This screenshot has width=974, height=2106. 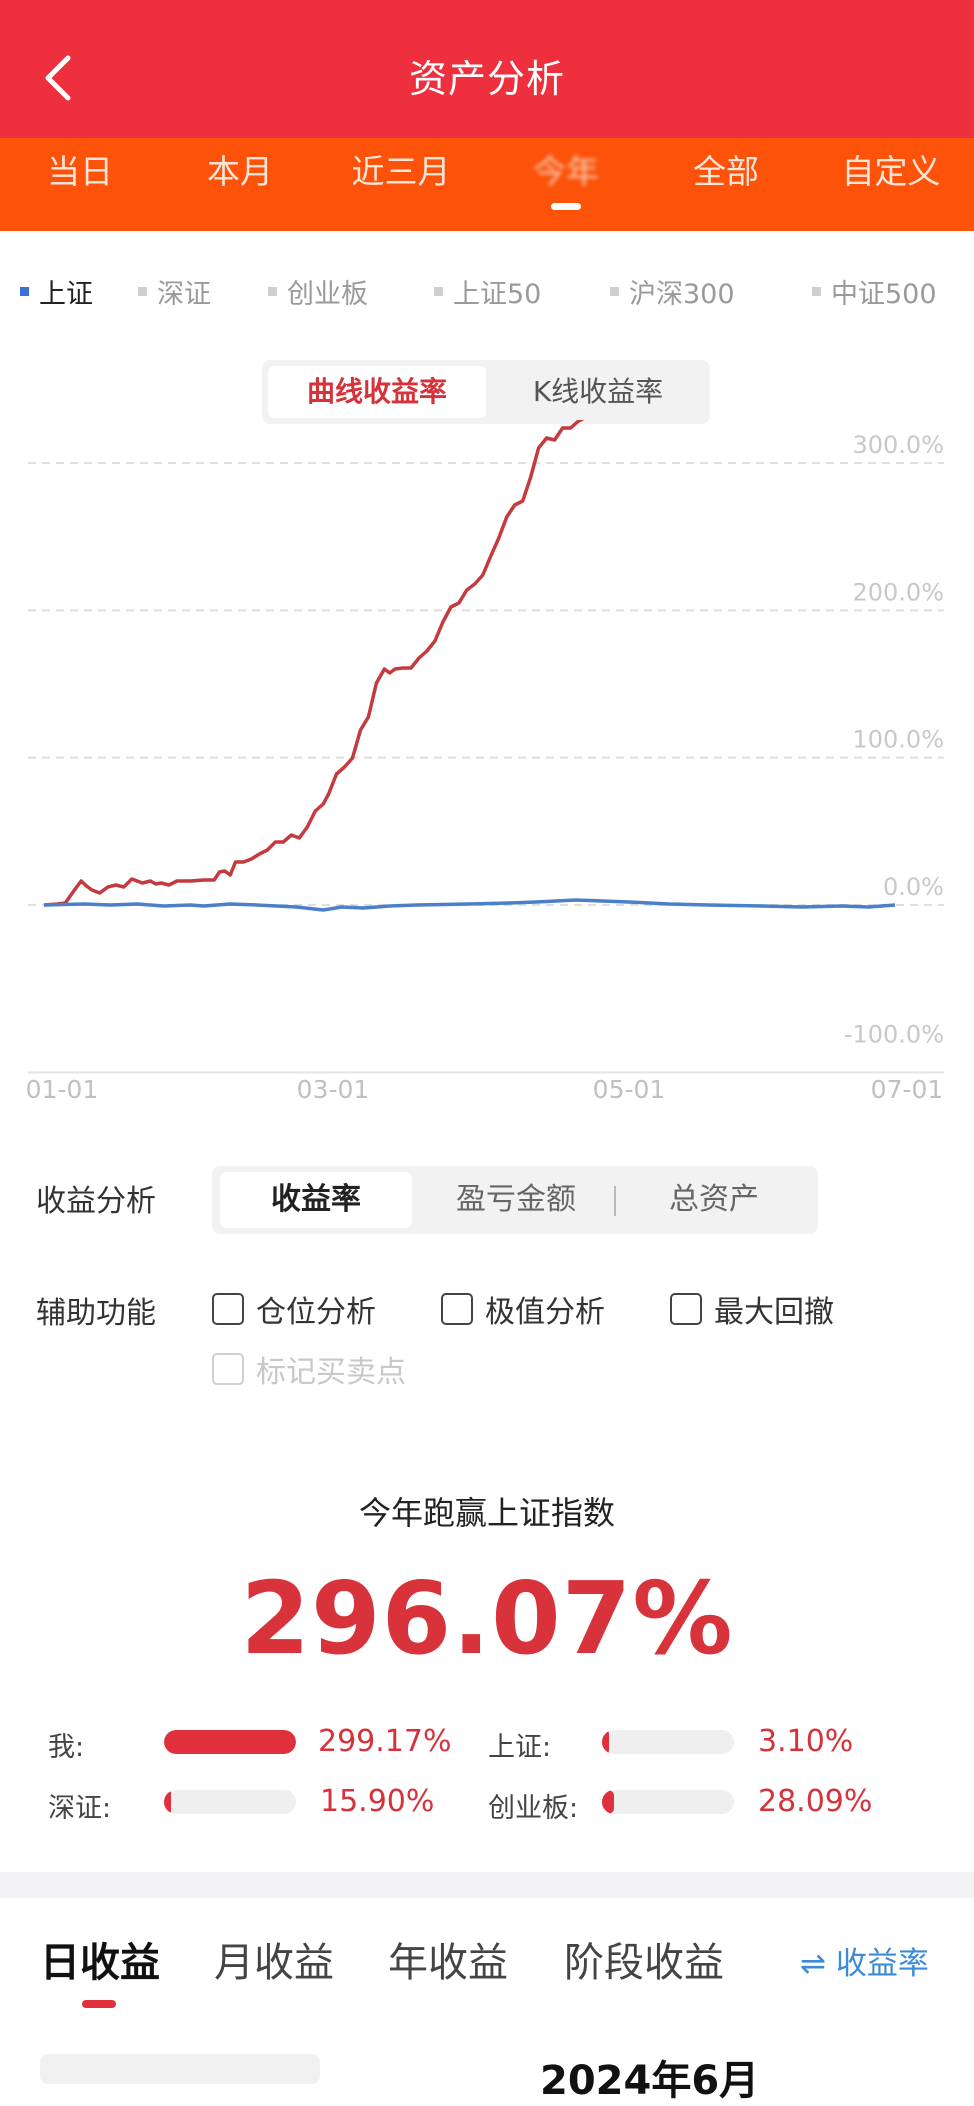 What do you see at coordinates (80, 1808) in the screenshot?
I see `compare-label-shenzhen: 深证:` at bounding box center [80, 1808].